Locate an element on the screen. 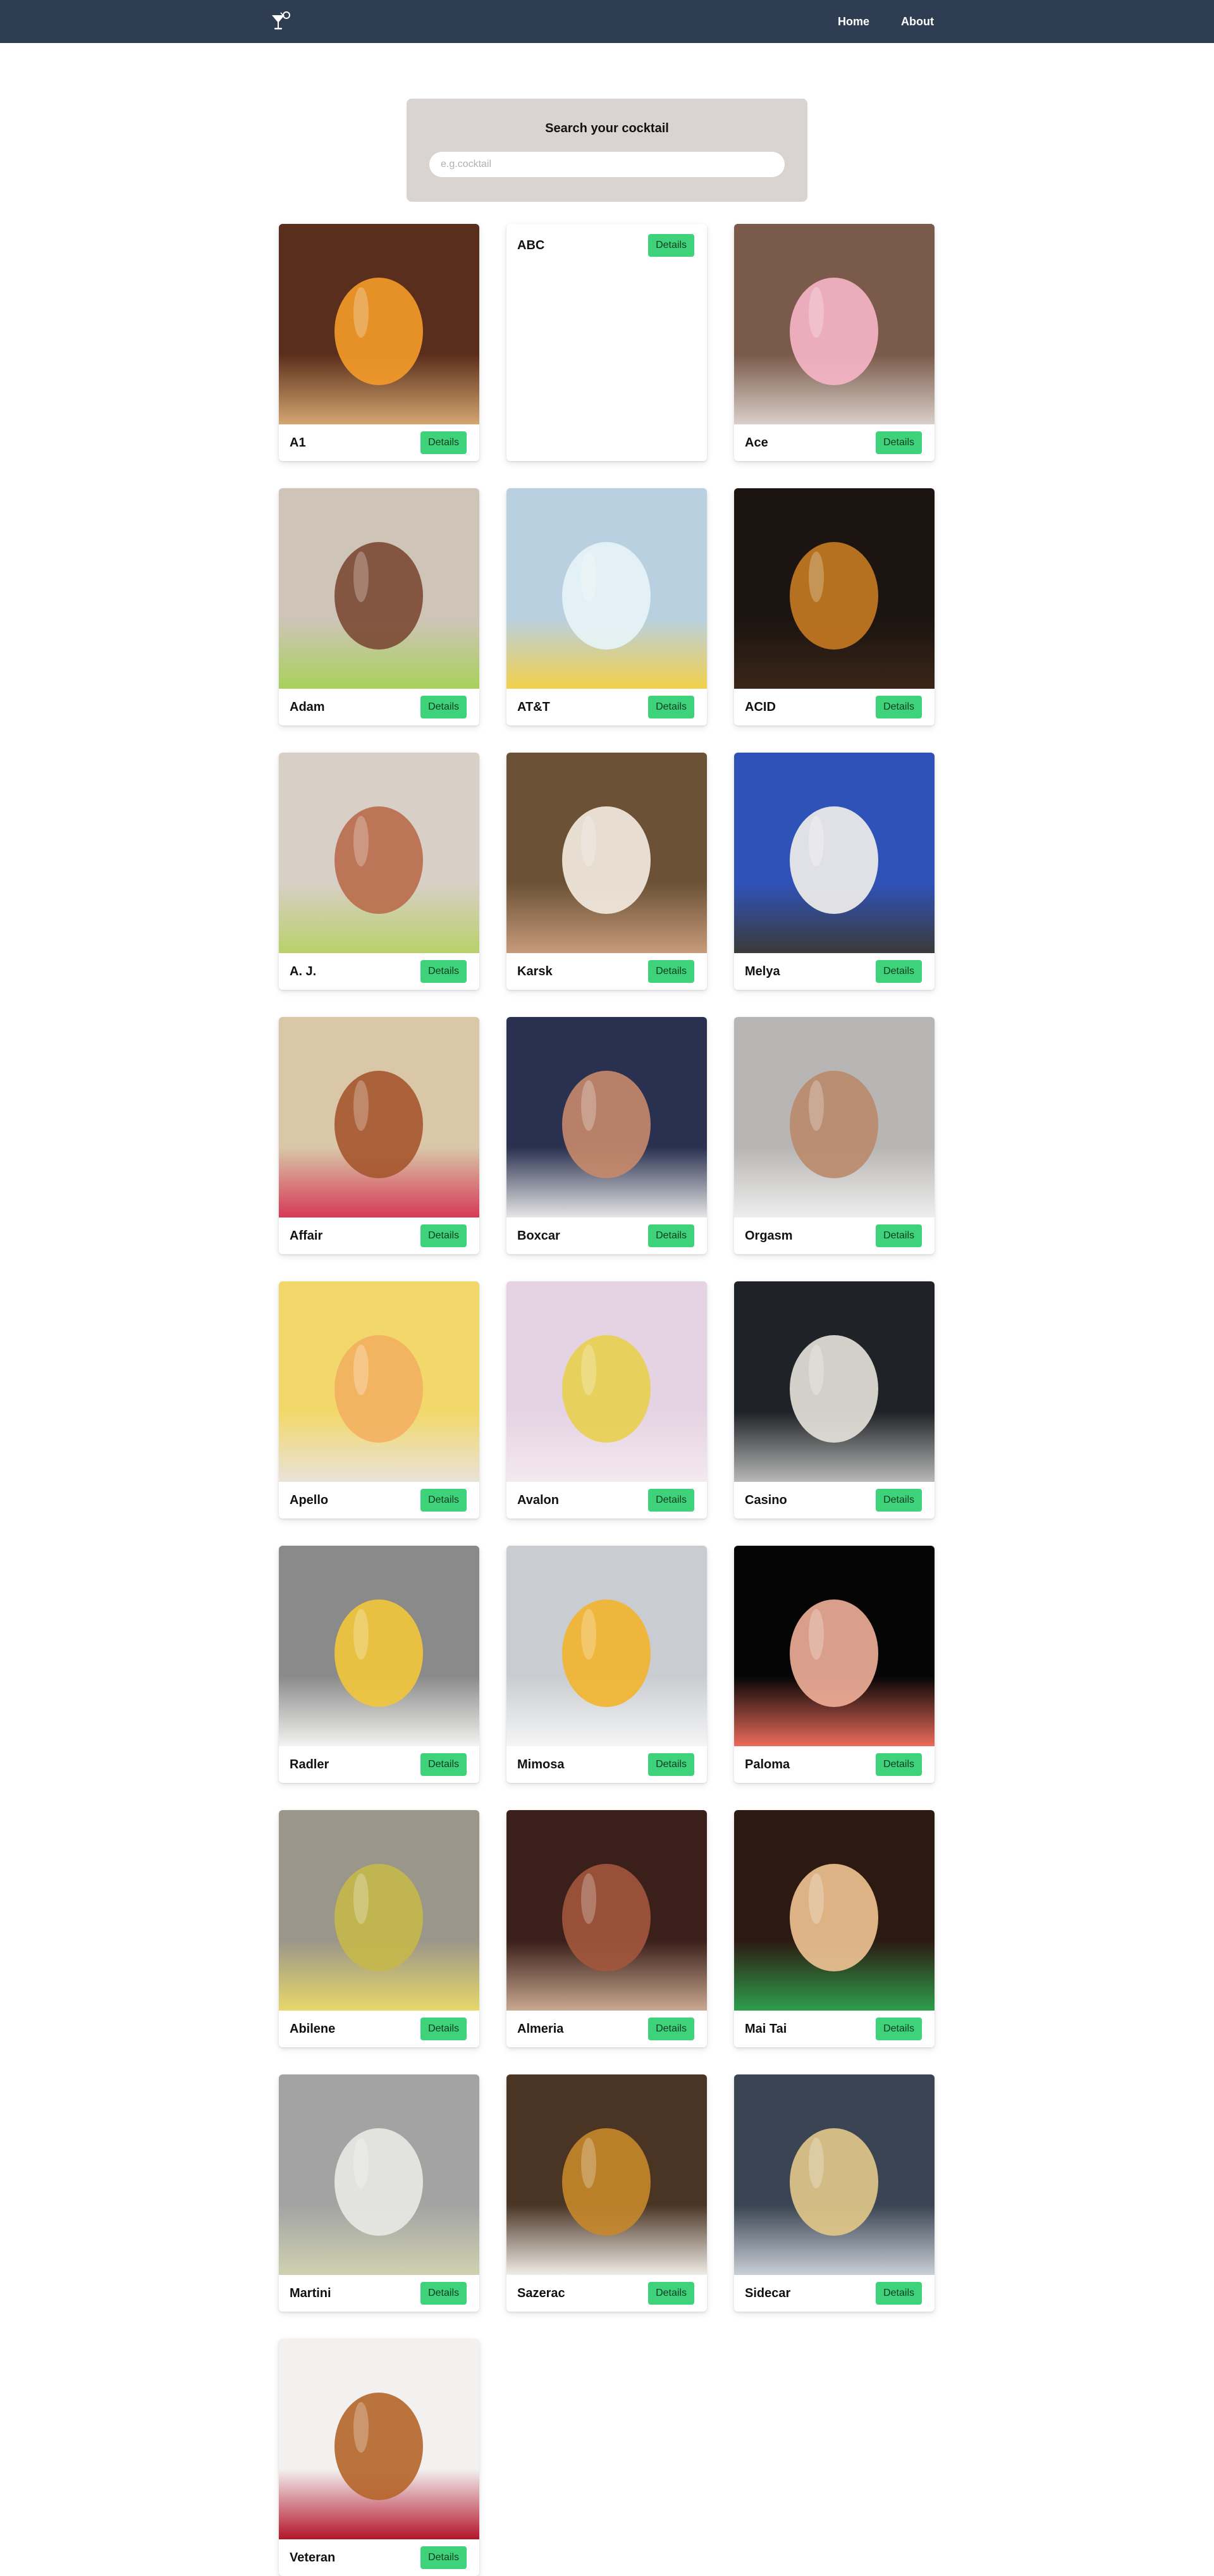 The width and height of the screenshot is (1214, 2576). cocktail-name: Apello is located at coordinates (310, 1500).